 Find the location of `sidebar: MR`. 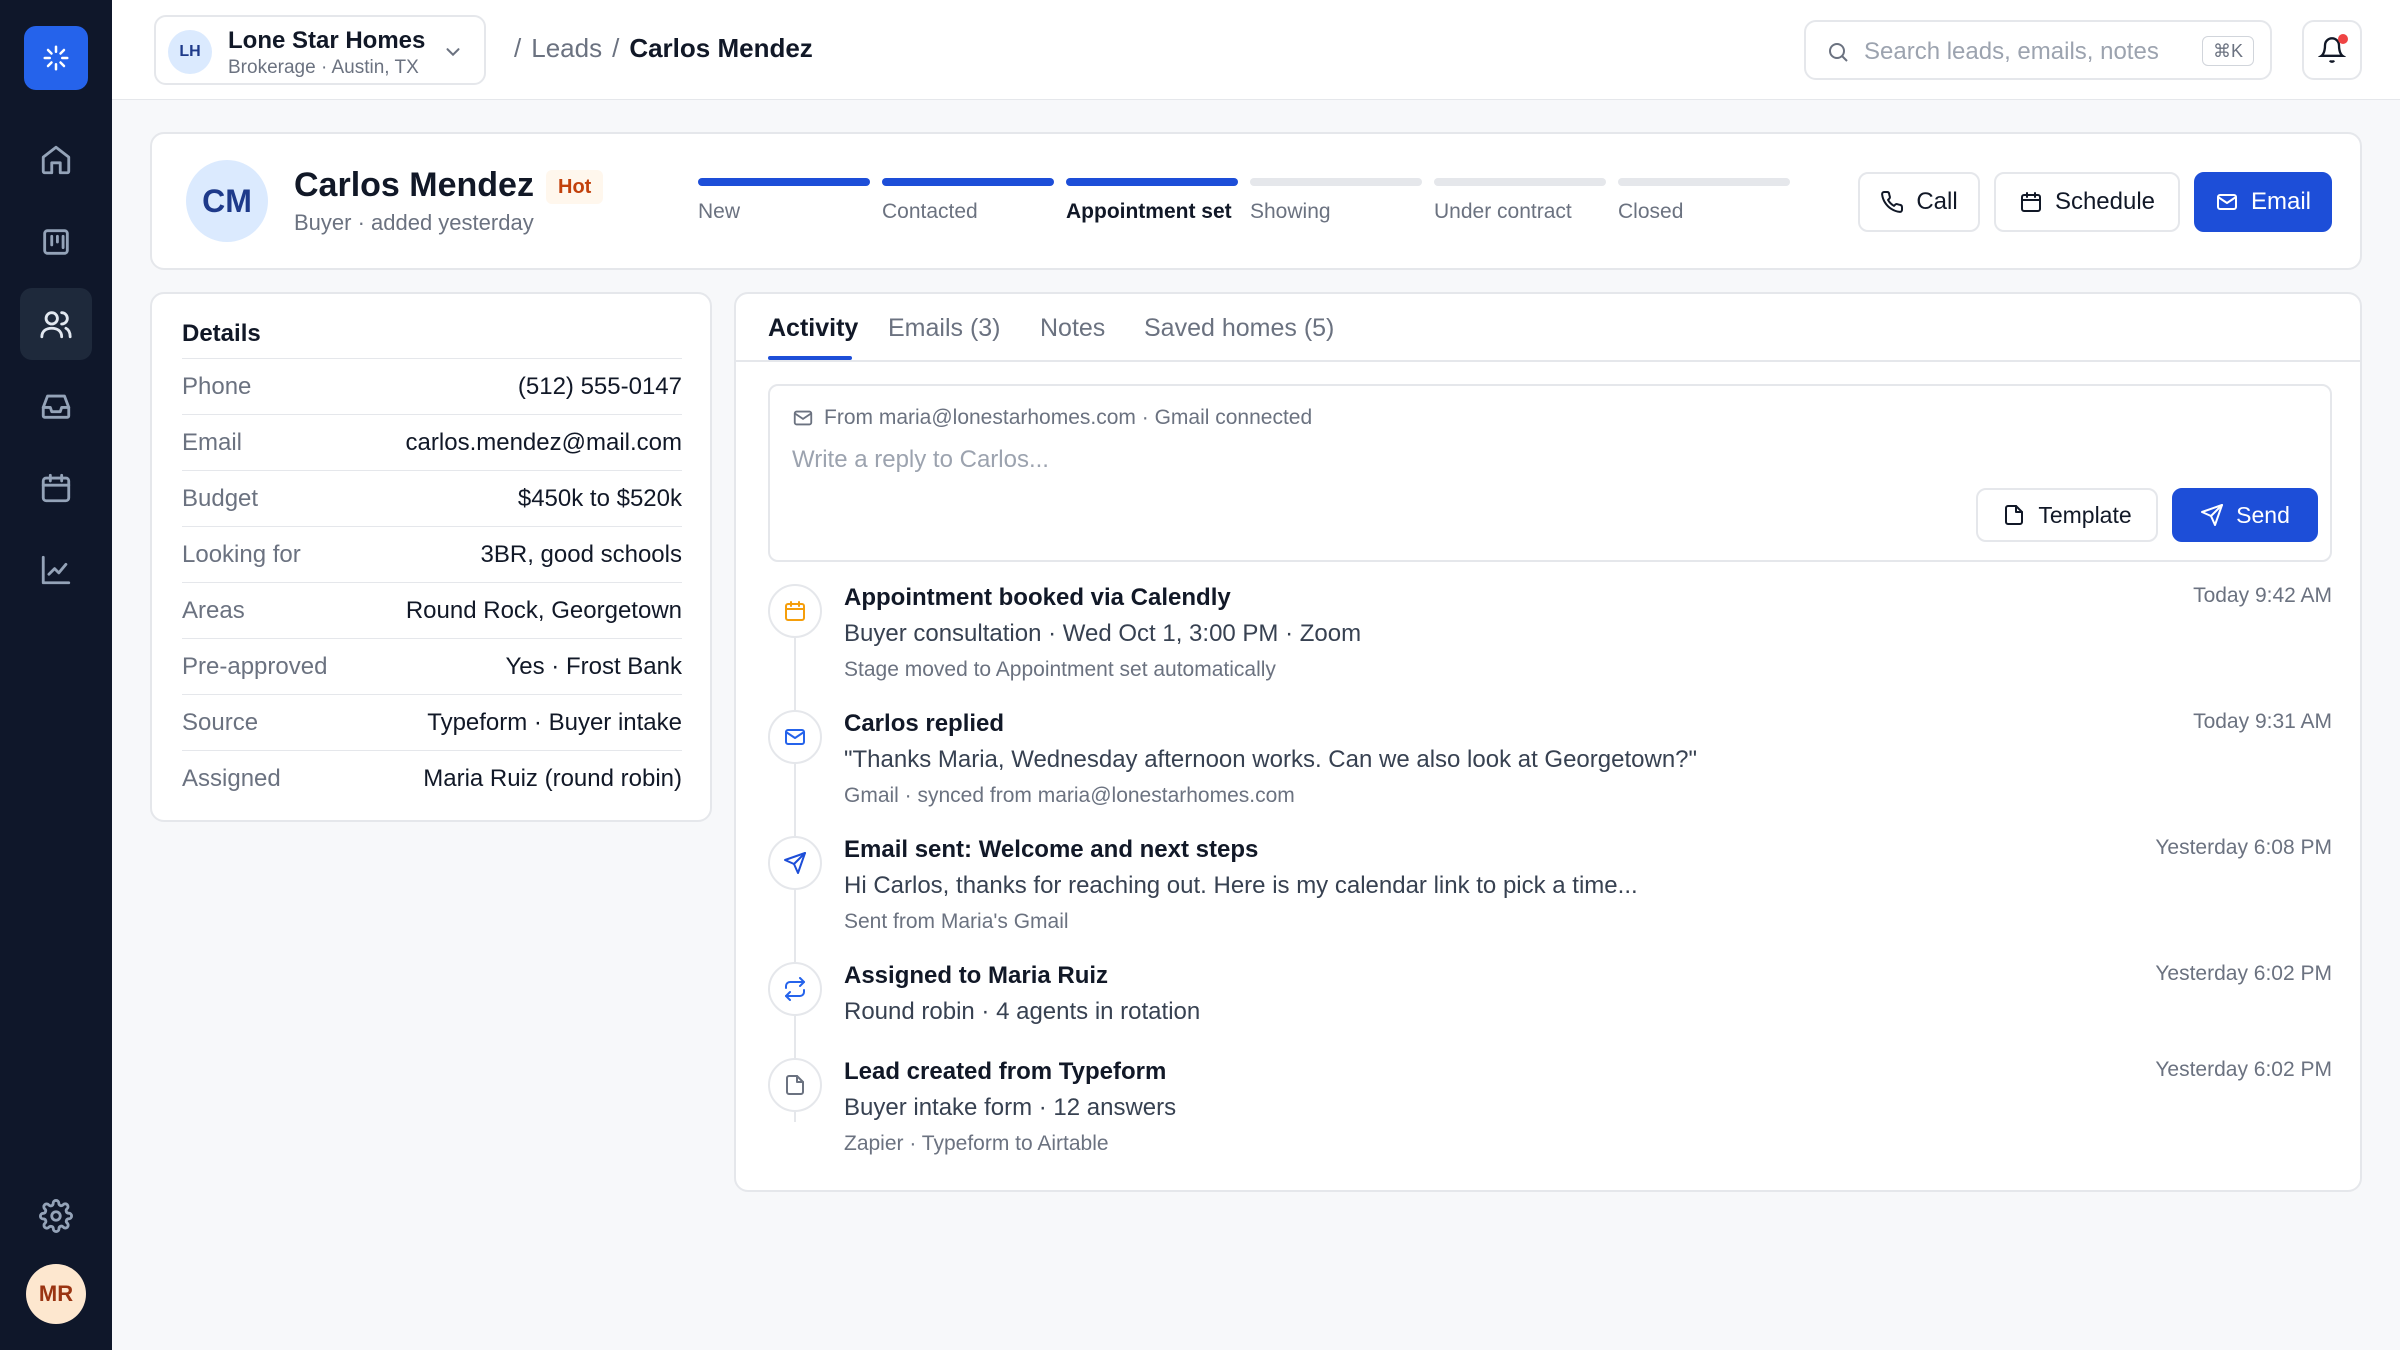

sidebar: MR is located at coordinates (56, 675).